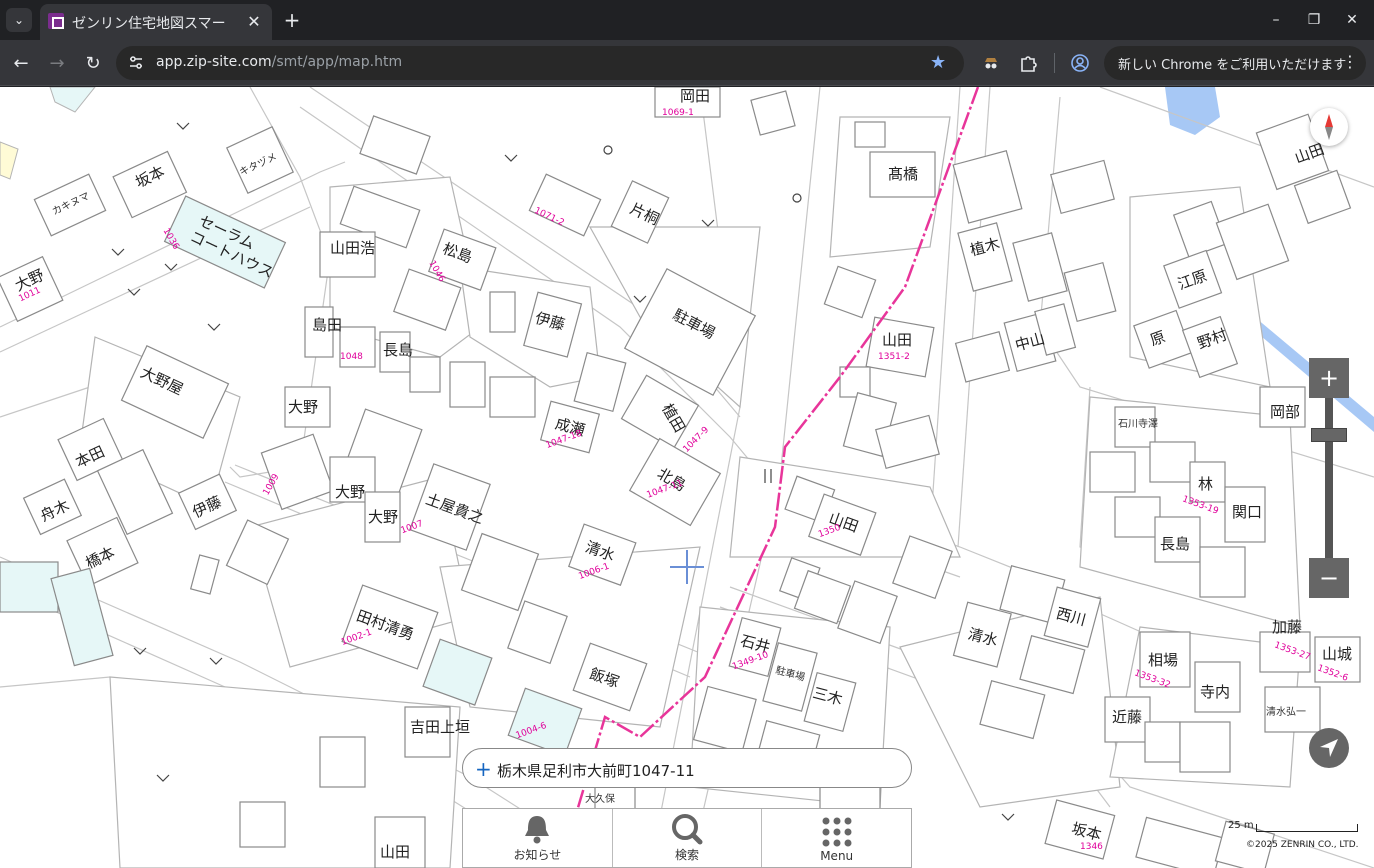  What do you see at coordinates (136, 63) in the screenshot?
I see `site-info-icon` at bounding box center [136, 63].